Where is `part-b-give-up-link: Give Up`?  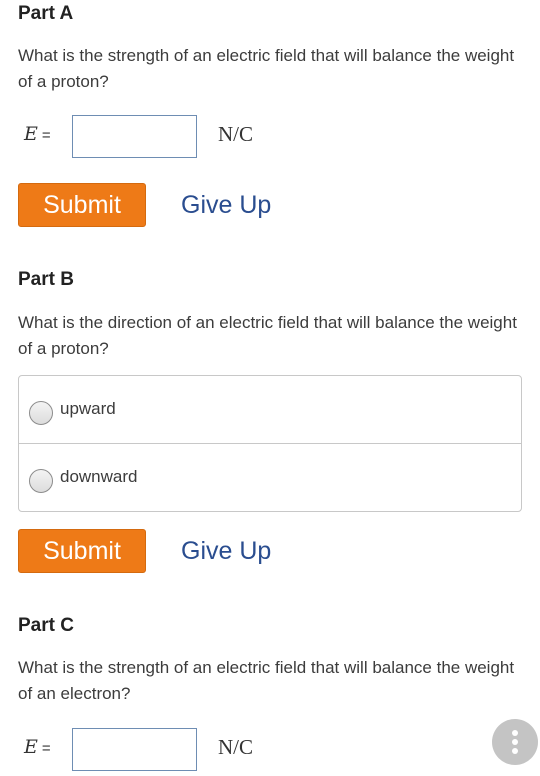 part-b-give-up-link: Give Up is located at coordinates (226, 551).